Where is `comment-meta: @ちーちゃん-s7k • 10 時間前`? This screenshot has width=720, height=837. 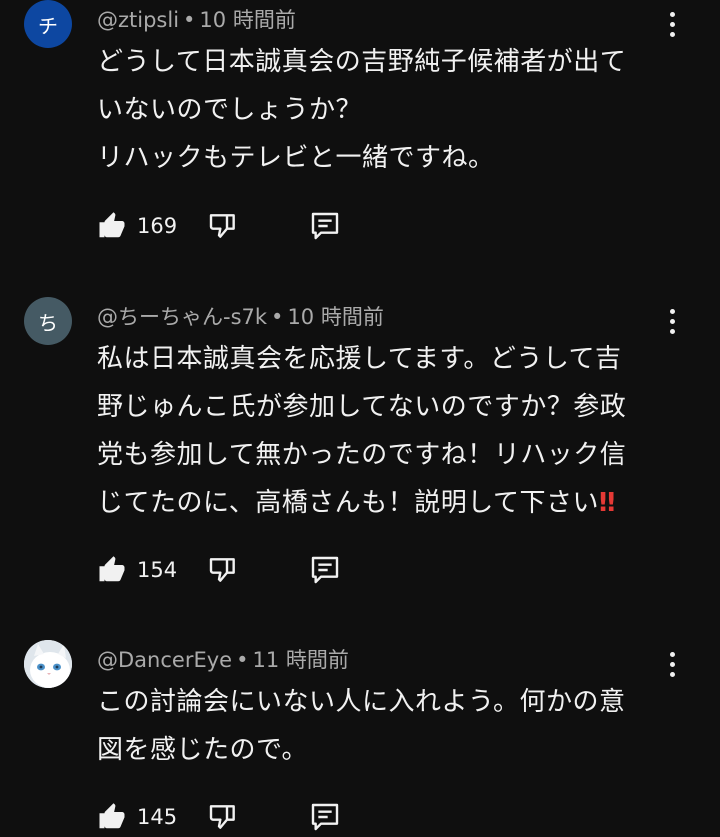
comment-meta: @ちーちゃん-s7k • 10 時間前 is located at coordinates (240, 316).